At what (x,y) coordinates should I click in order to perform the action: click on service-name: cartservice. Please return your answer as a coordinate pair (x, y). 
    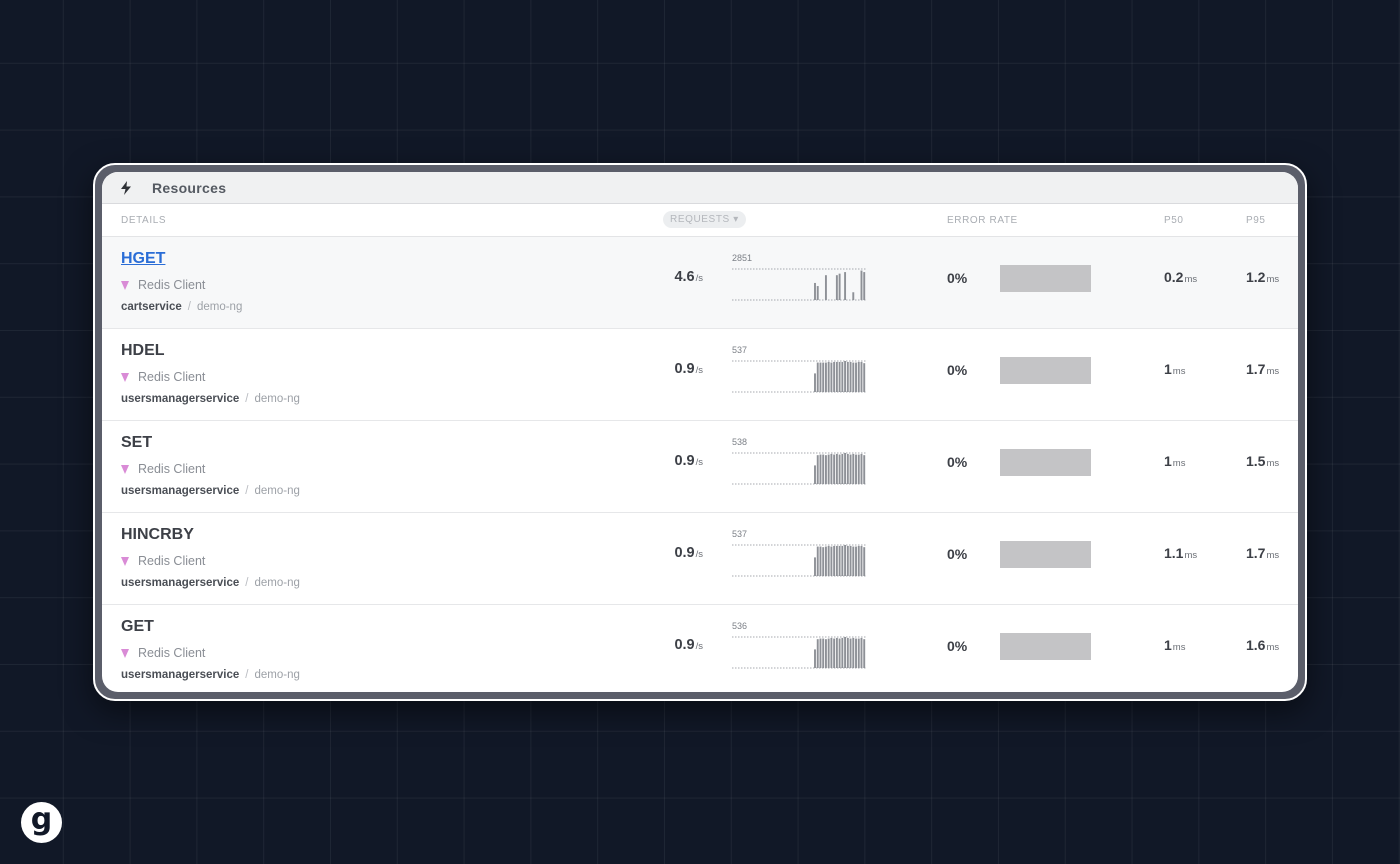
    Looking at the image, I should click on (151, 307).